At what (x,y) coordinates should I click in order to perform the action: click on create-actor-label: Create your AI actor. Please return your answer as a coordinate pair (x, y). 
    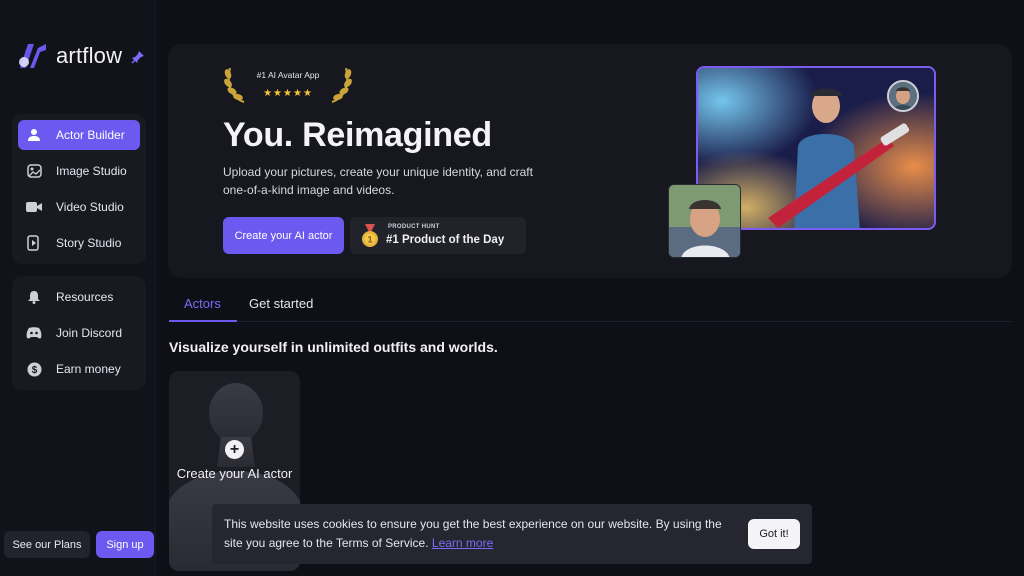
    Looking at the image, I should click on (234, 473).